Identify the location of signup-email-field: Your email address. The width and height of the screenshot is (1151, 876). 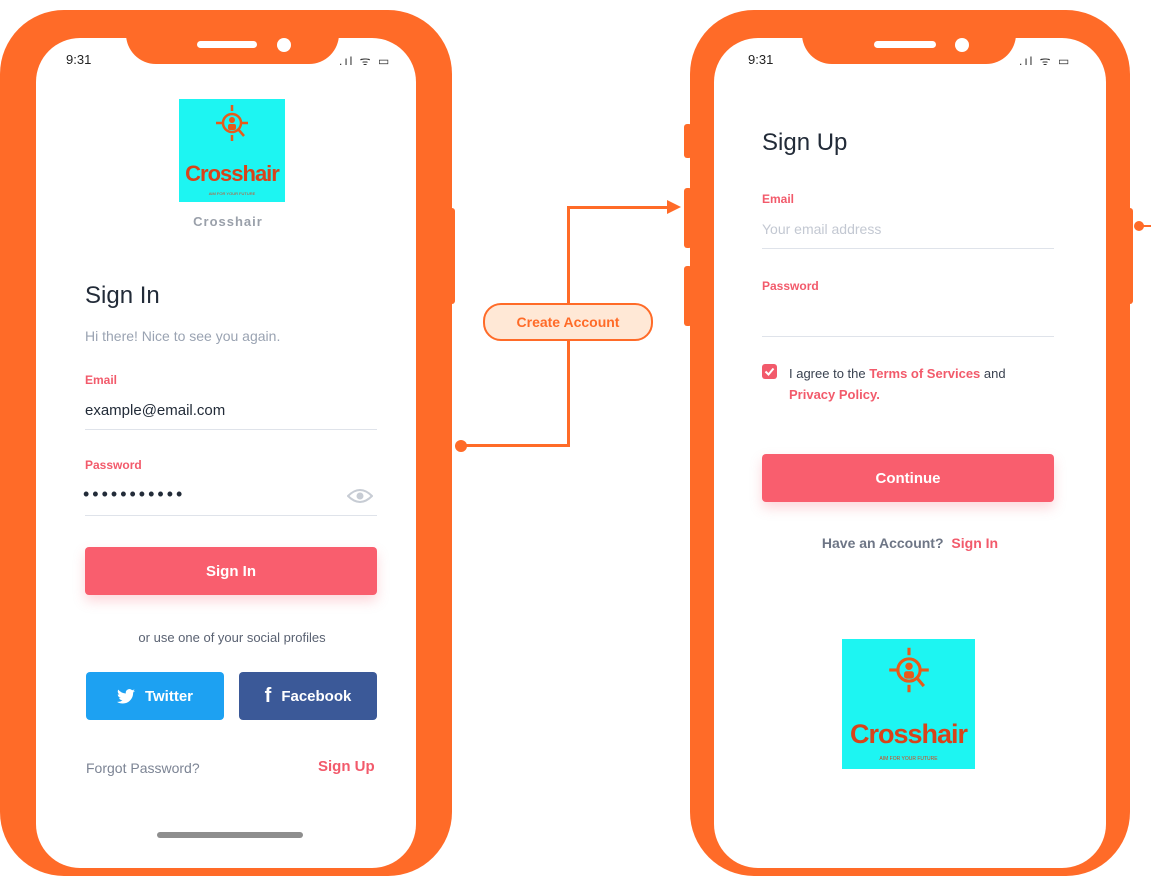
(908, 229).